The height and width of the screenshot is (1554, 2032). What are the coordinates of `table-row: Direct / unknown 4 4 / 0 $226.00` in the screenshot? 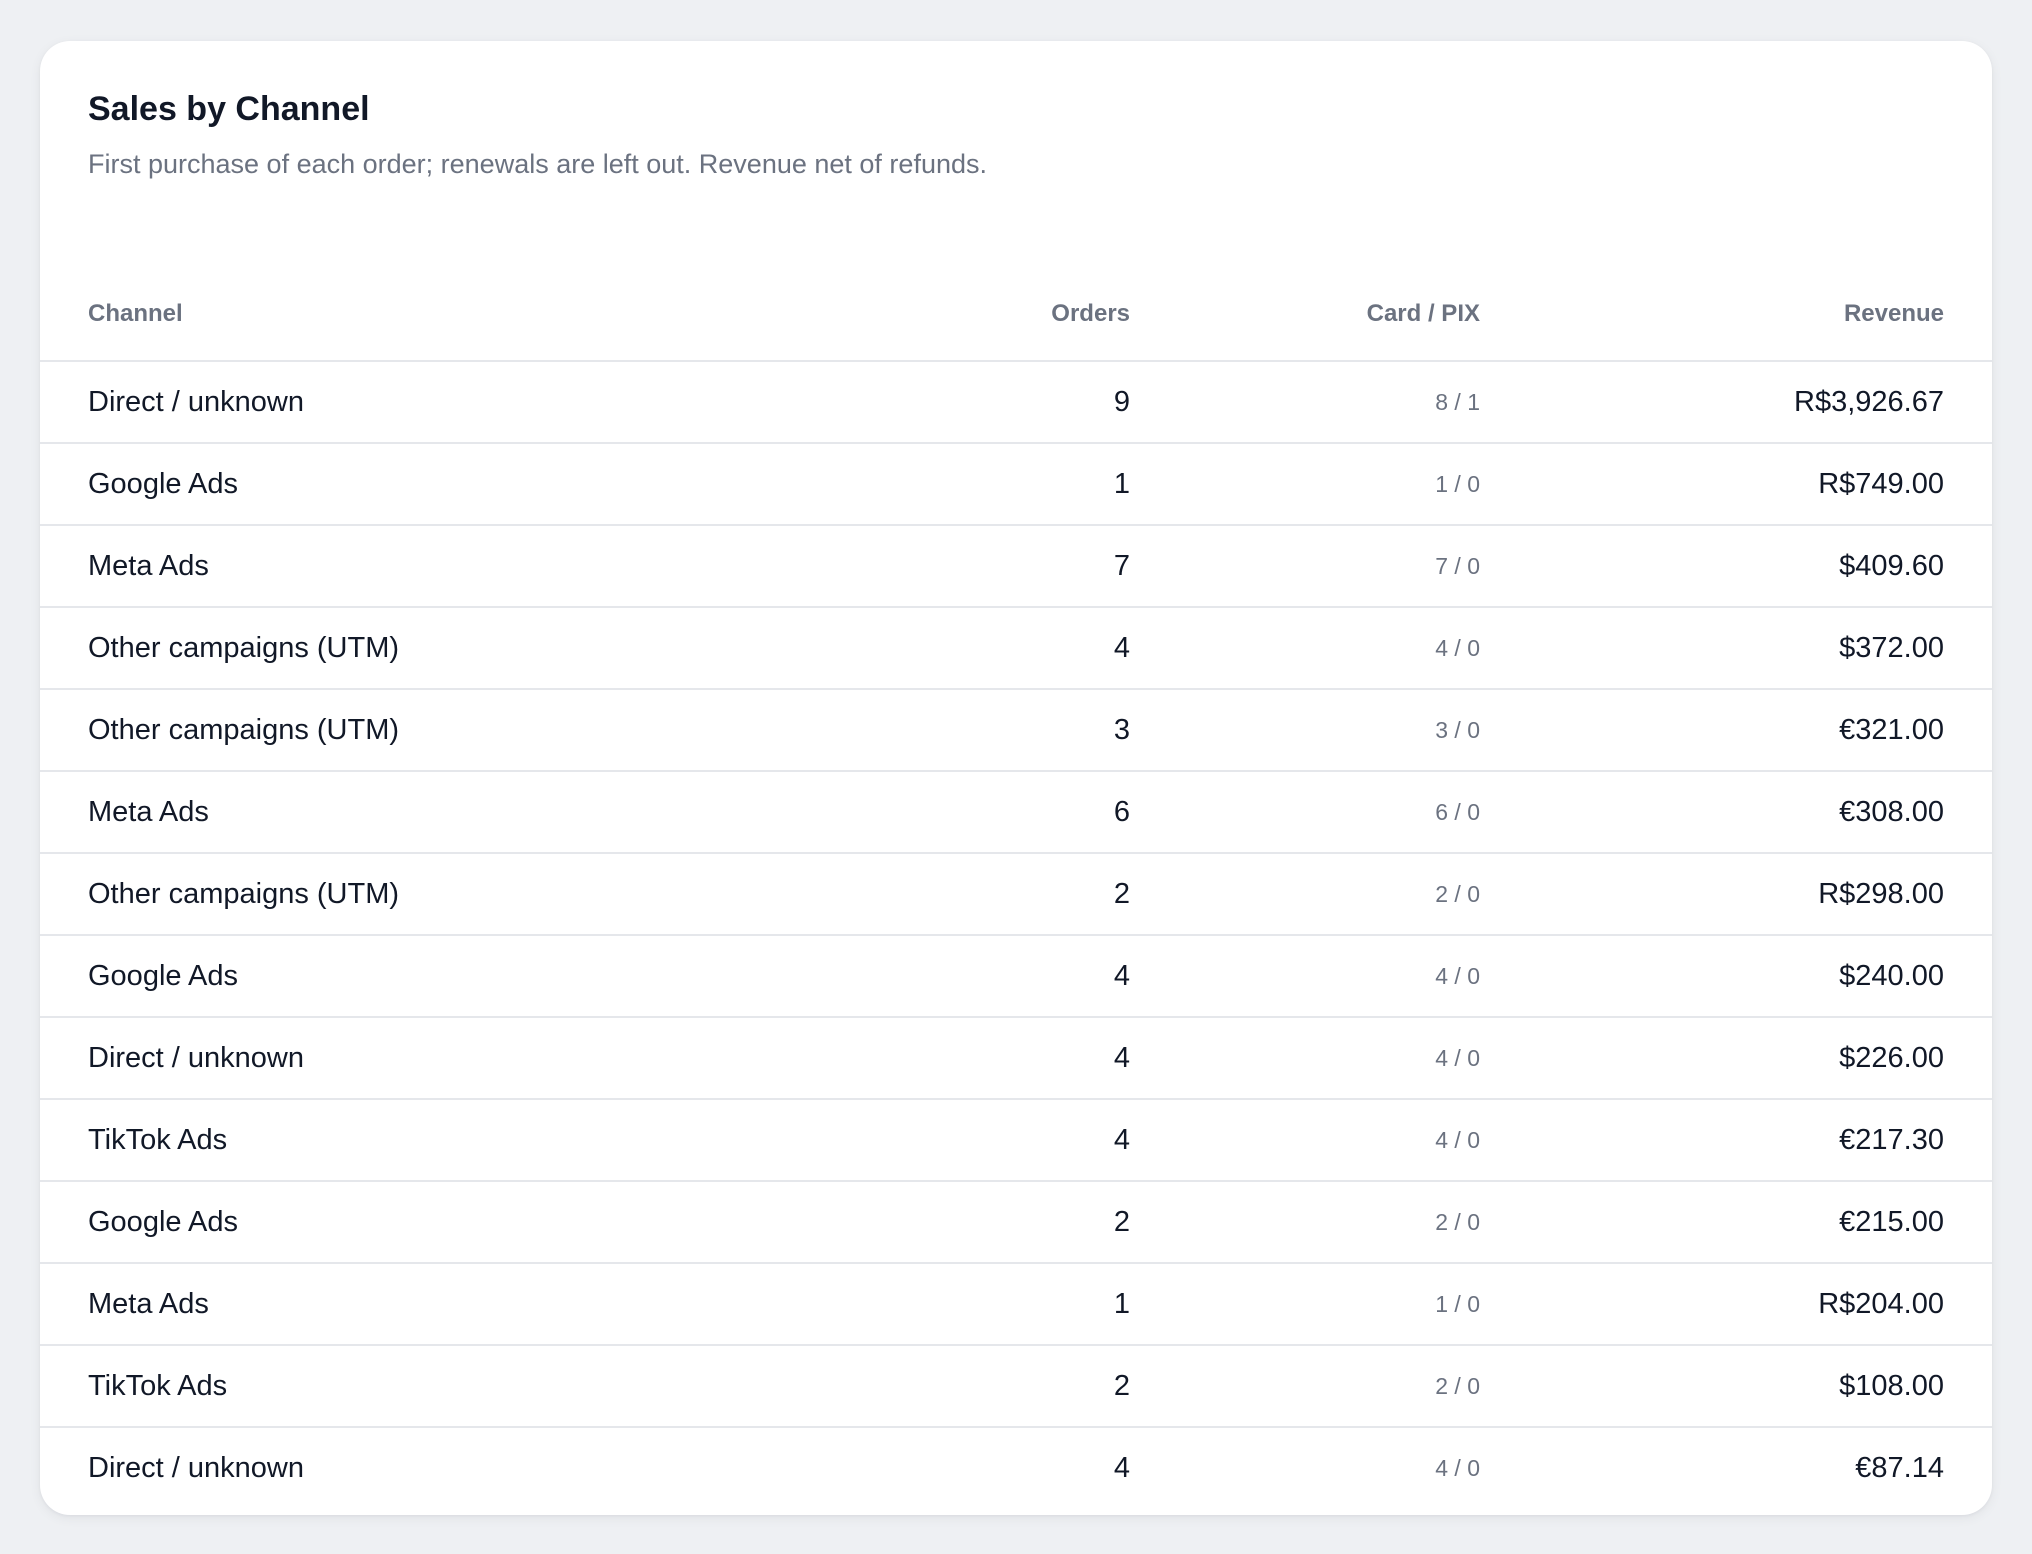 It's located at (1016, 1058).